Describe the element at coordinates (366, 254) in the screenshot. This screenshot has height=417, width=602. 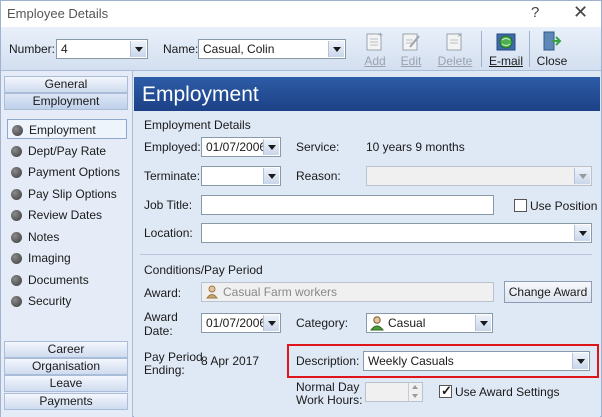
I see `section-divider` at that location.